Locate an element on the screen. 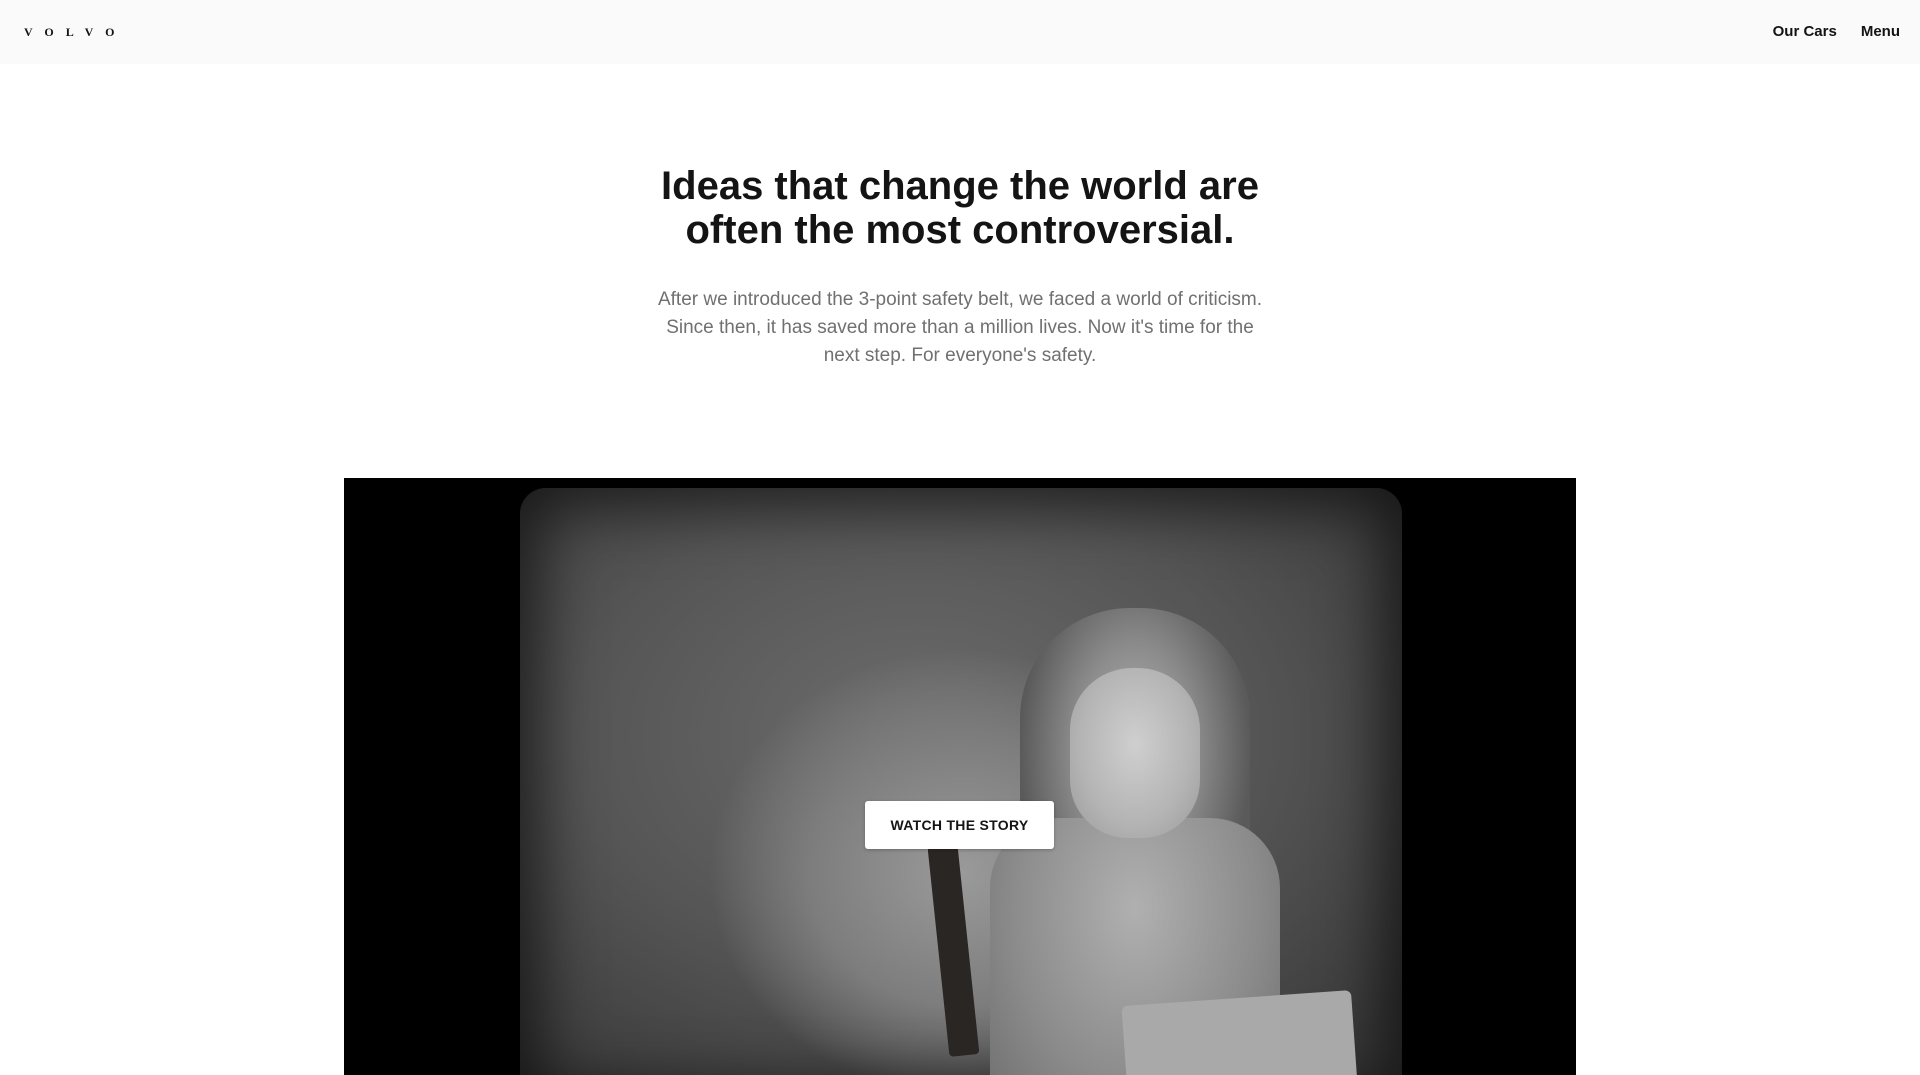 Image resolution: width=1920 pixels, height=1075 pixels. menu-link: Menu is located at coordinates (1880, 32).